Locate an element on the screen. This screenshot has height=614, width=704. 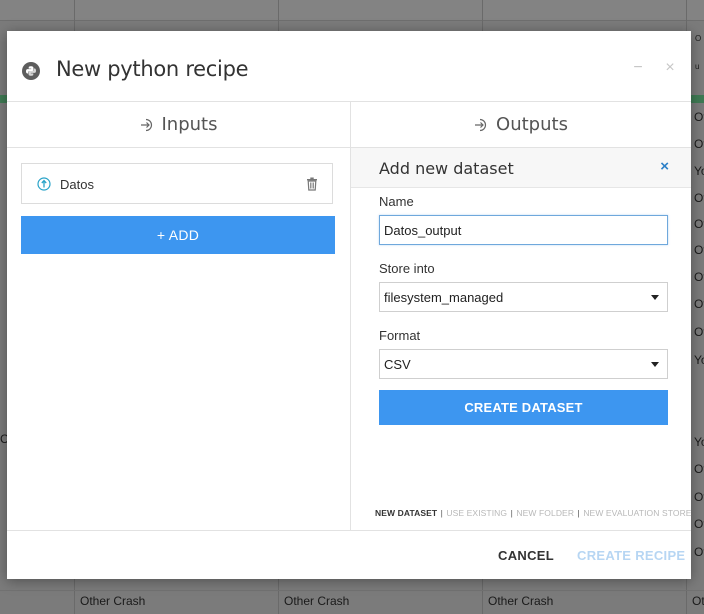
new-dataset-link: NEW DATASET is located at coordinates (406, 513).